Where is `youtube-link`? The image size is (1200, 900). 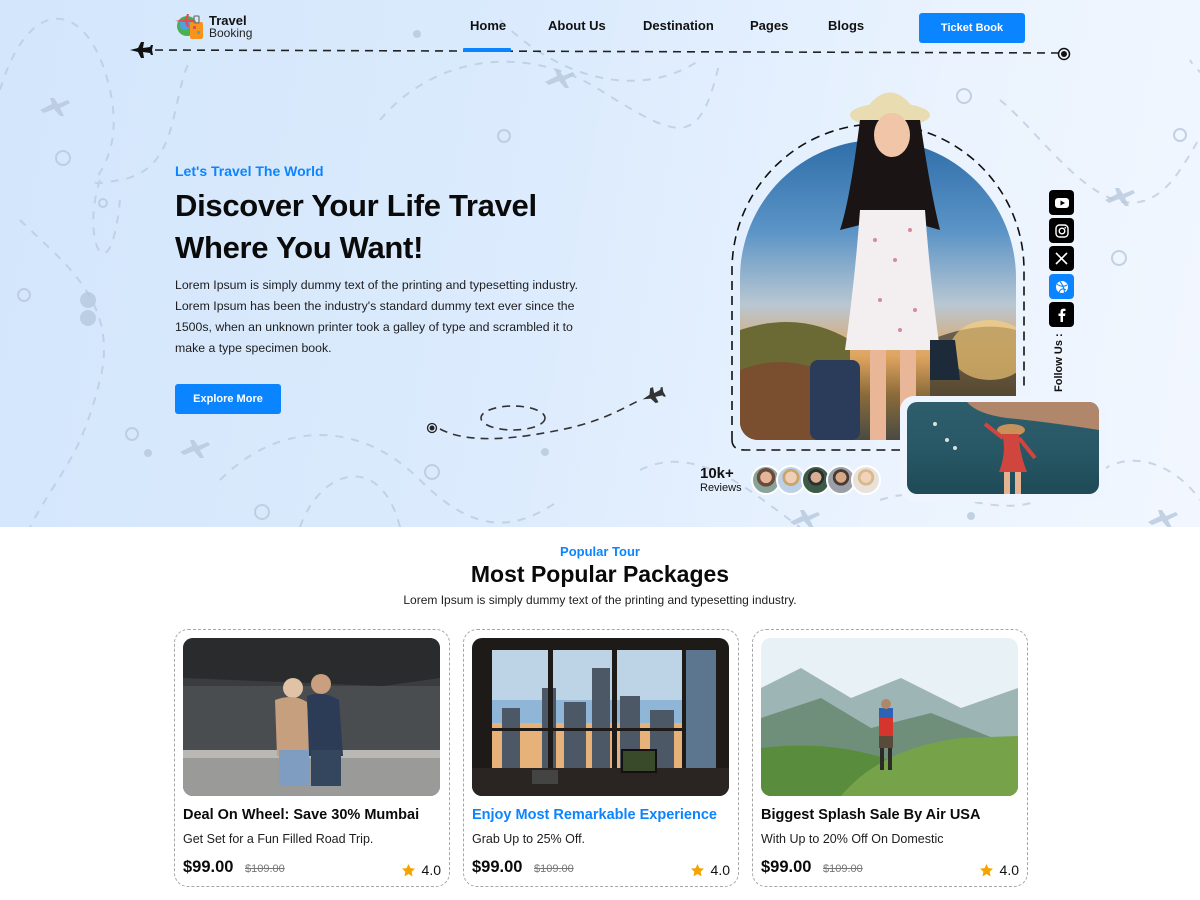
youtube-link is located at coordinates (1061, 202).